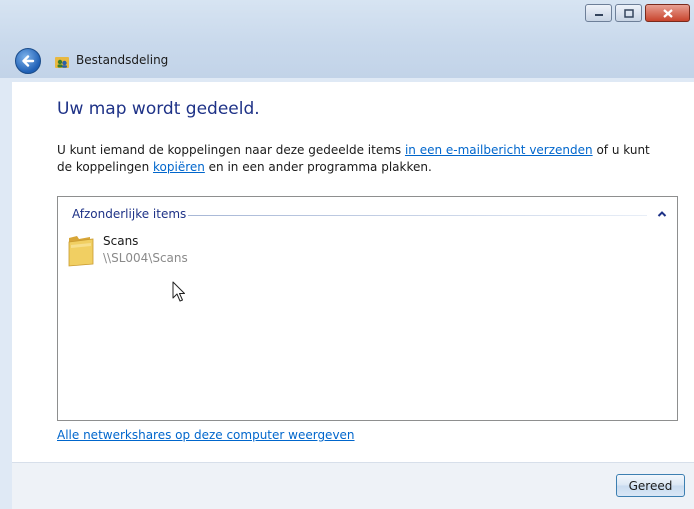 Image resolution: width=694 pixels, height=509 pixels. Describe the element at coordinates (145, 258) in the screenshot. I see `item-path: \\SL004\Scans` at that location.